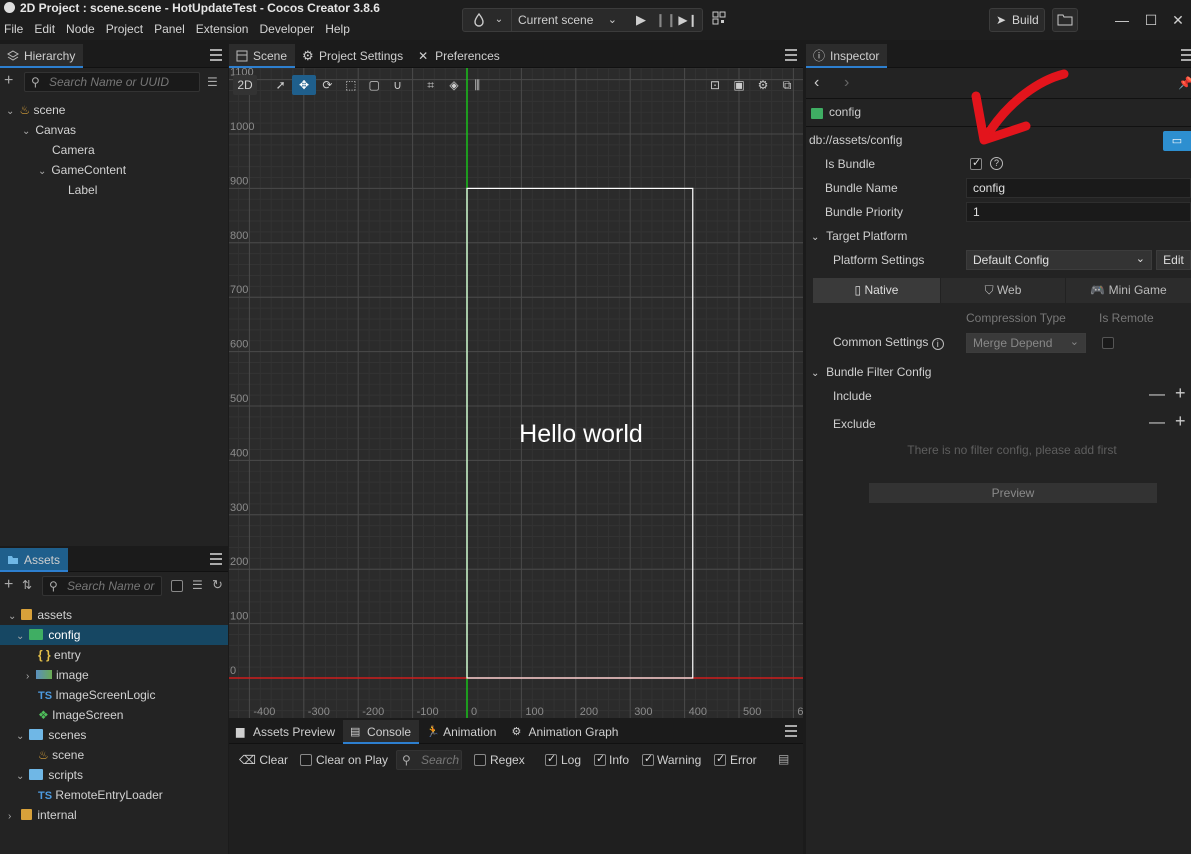  What do you see at coordinates (1157, 395) in the screenshot?
I see `remove-include-icon: —` at bounding box center [1157, 395].